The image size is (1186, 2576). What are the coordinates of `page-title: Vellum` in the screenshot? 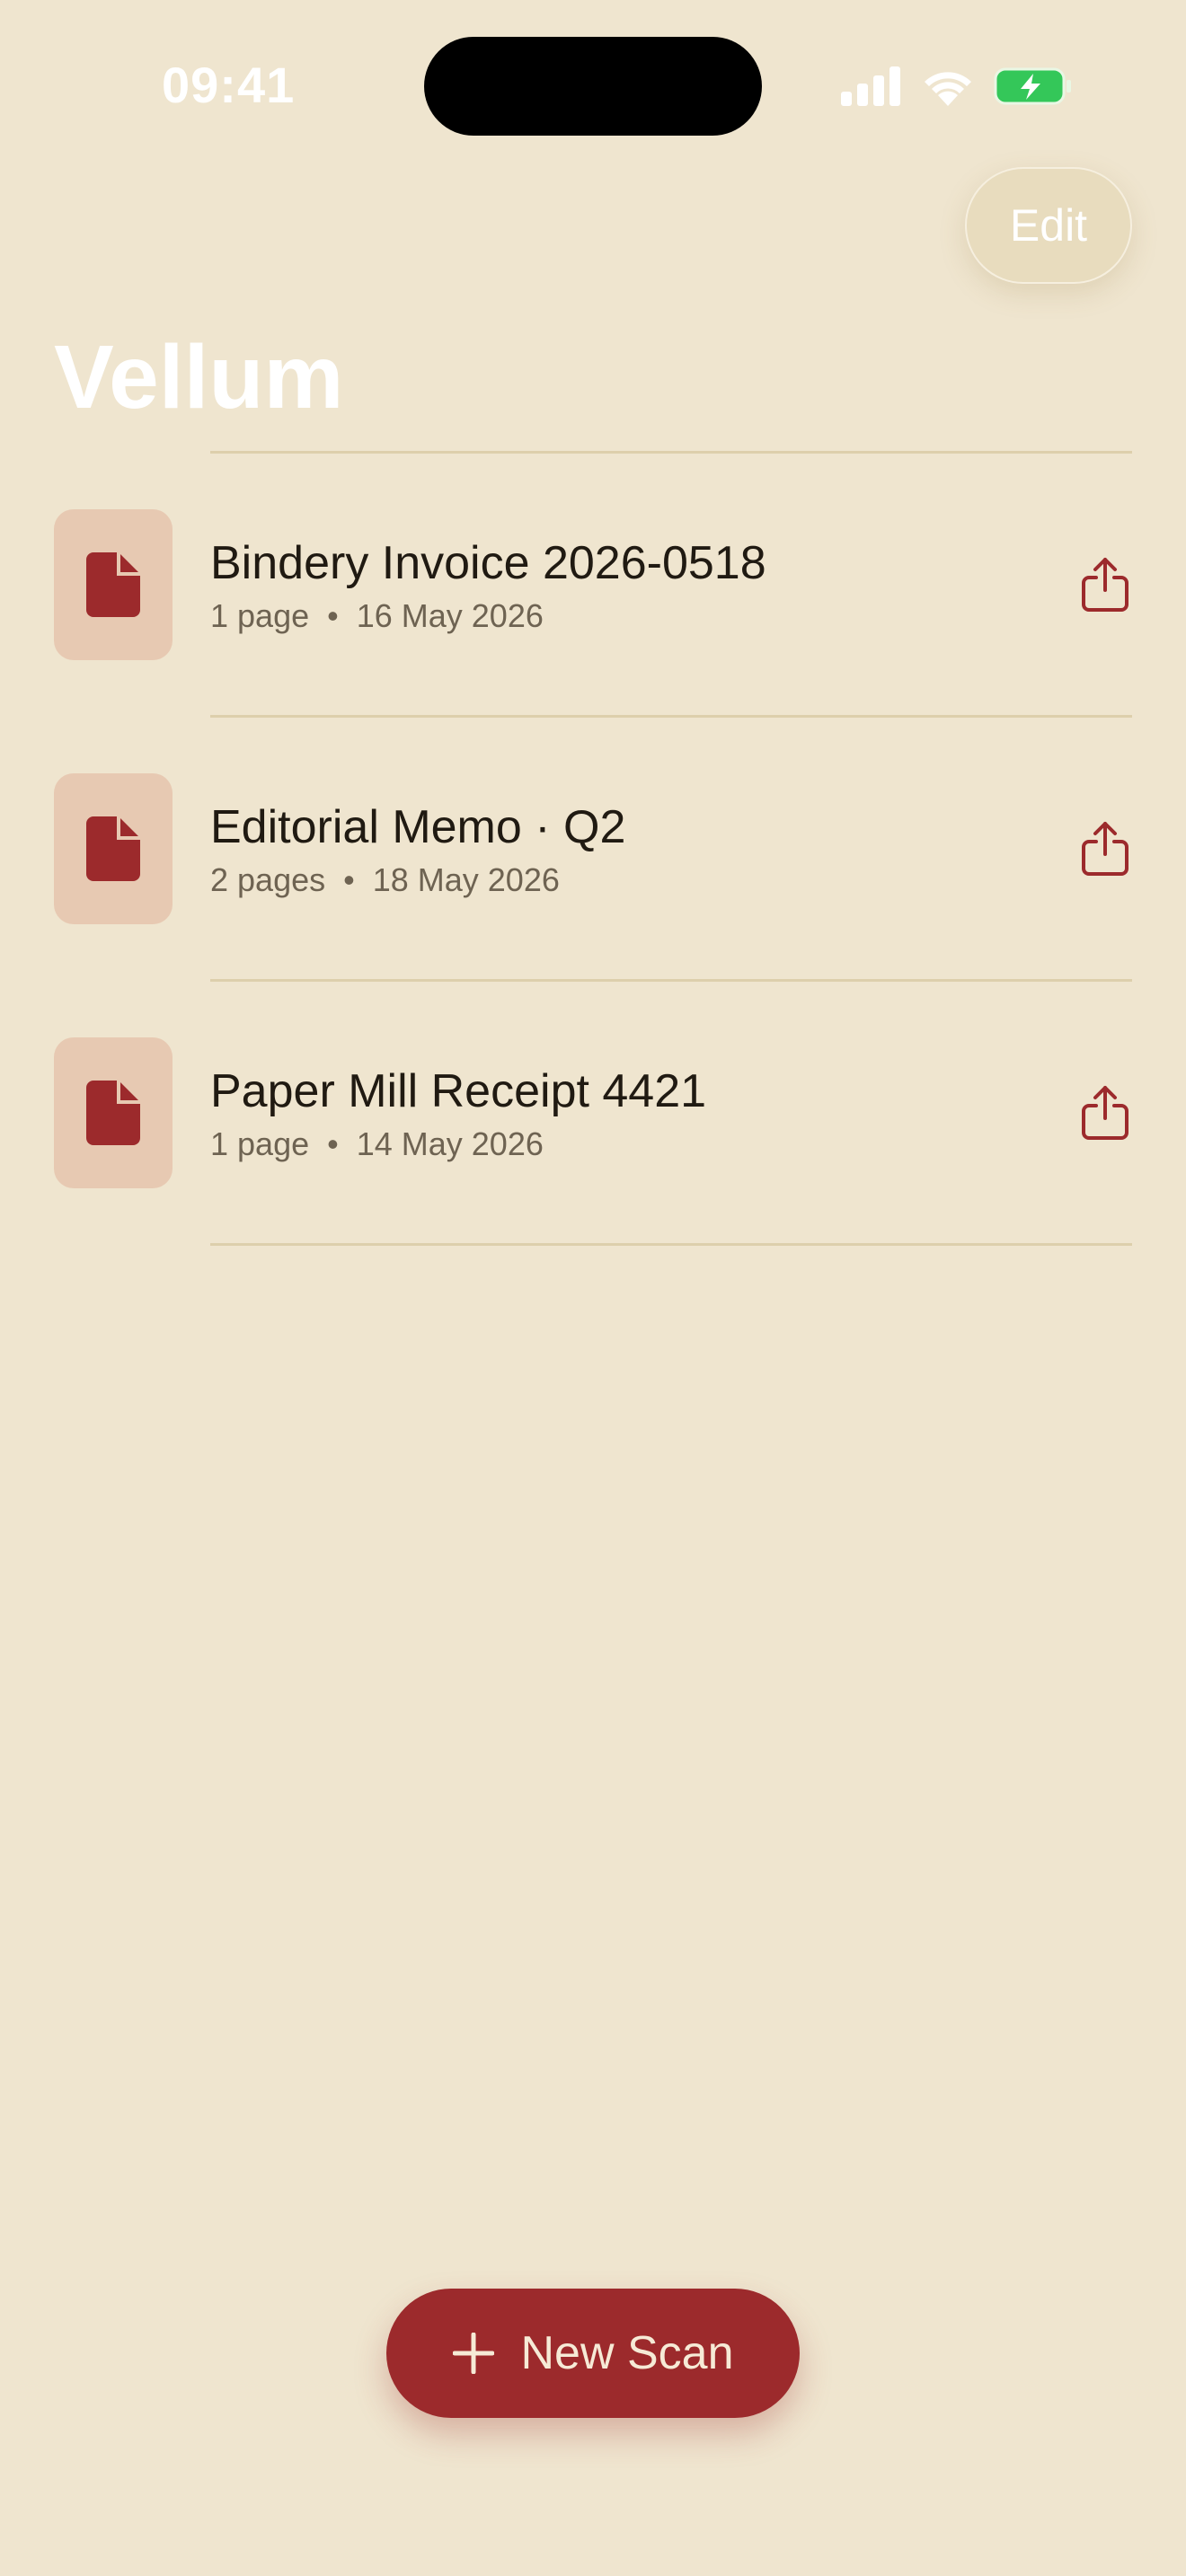 It's located at (199, 377).